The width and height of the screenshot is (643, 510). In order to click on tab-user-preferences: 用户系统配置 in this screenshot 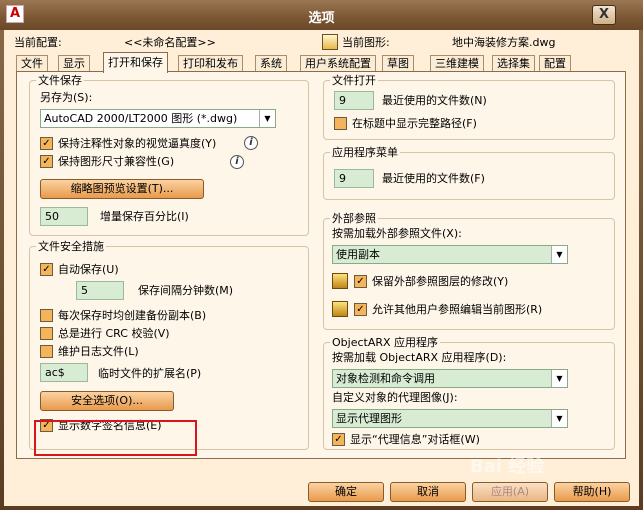, I will do `click(338, 63)`.